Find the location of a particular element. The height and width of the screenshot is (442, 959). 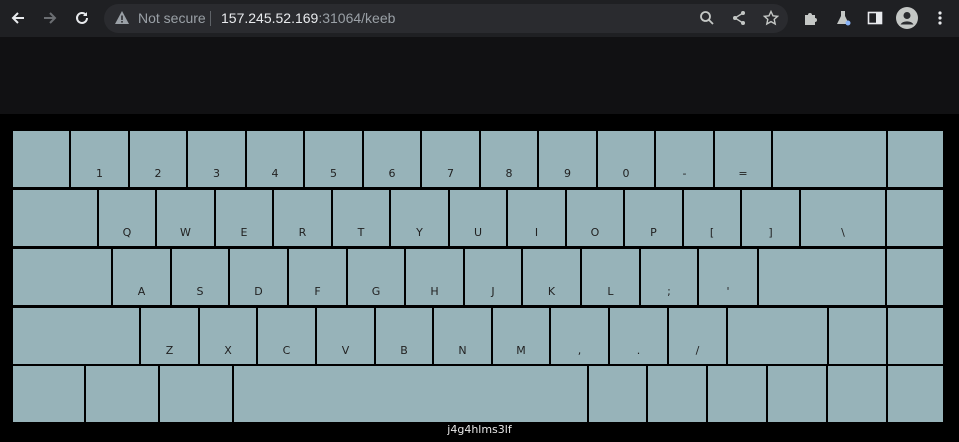

key: A is located at coordinates (141, 277).